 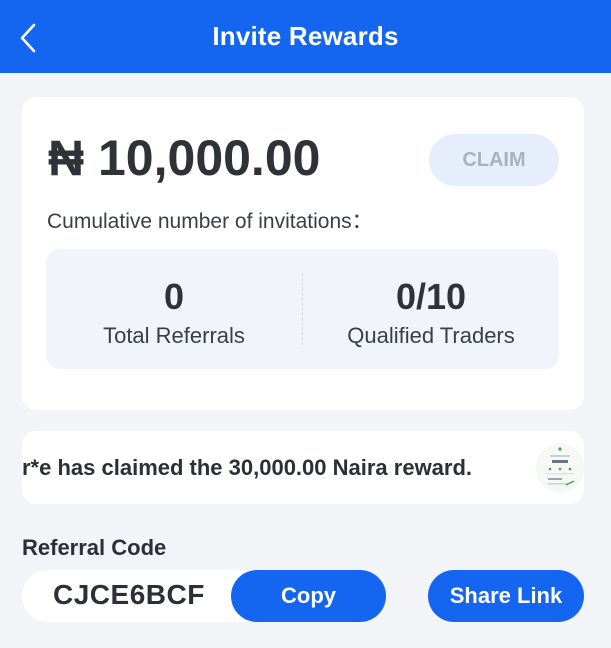 I want to click on copy-button: Copy, so click(x=308, y=596).